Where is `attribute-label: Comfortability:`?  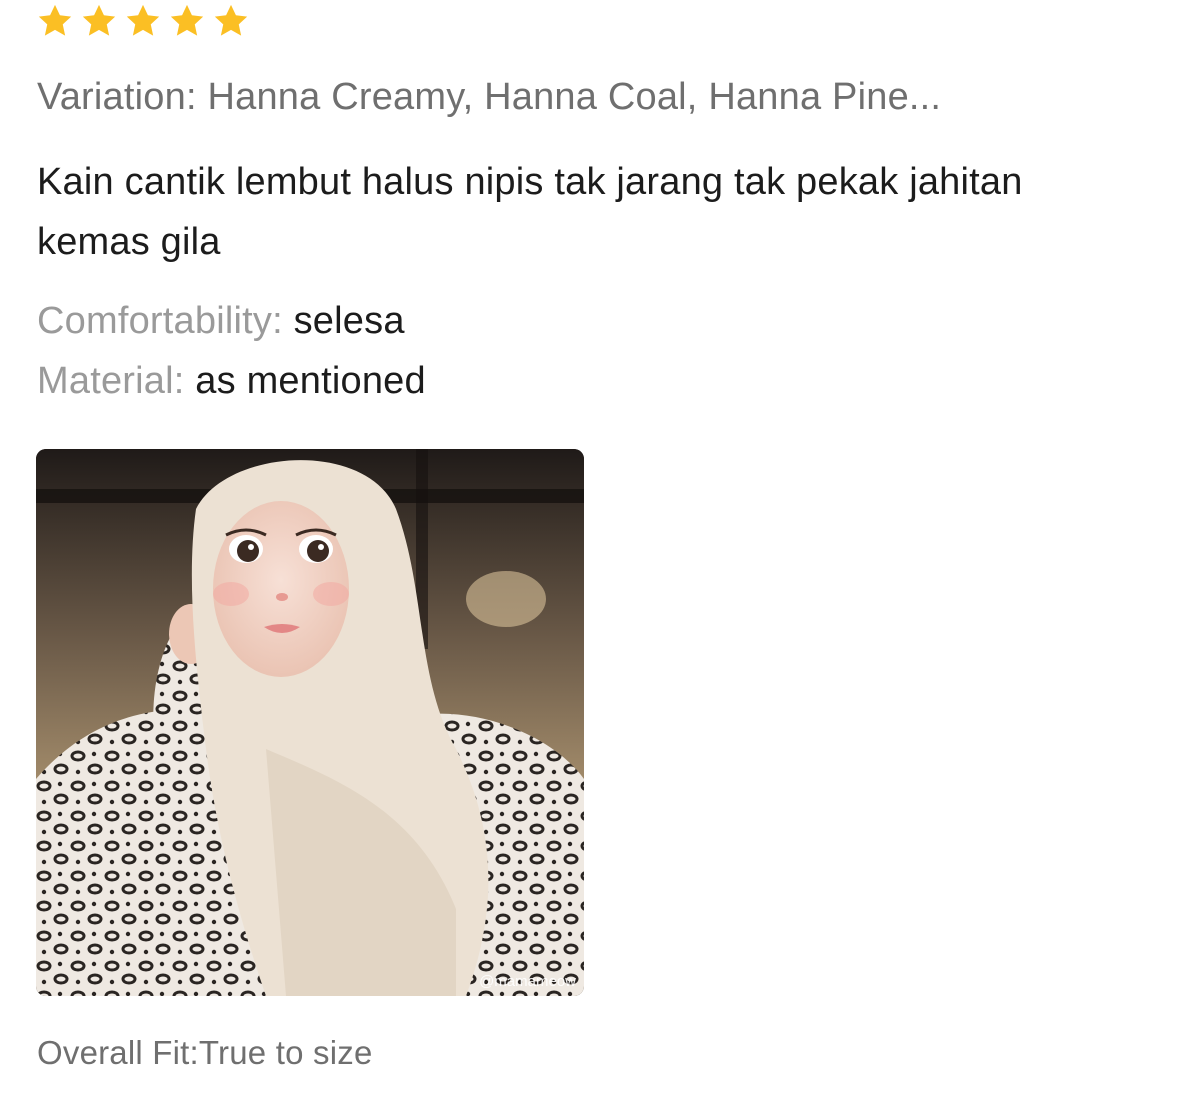 attribute-label: Comfortability: is located at coordinates (160, 321).